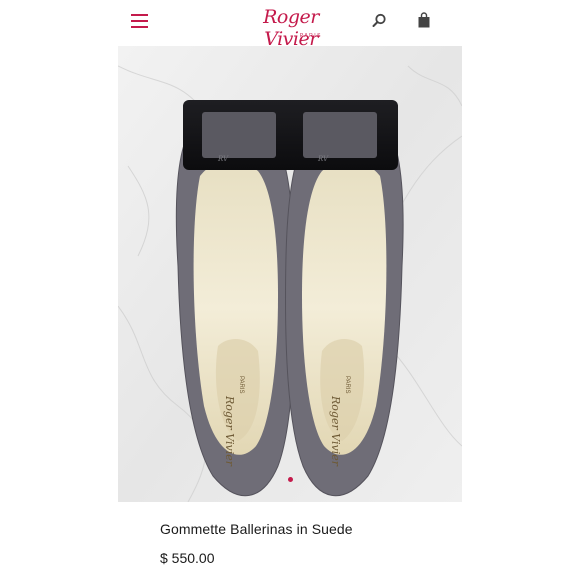 Image resolution: width=580 pixels, height=580 pixels. I want to click on right-insole-script: Roger Vivier, so click(335, 431).